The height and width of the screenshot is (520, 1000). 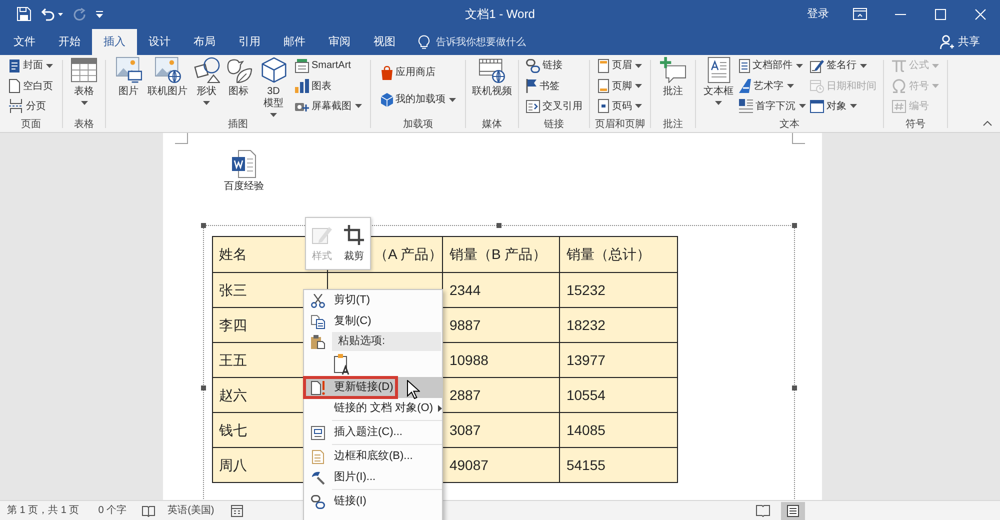 I want to click on menu-item: 链接(I), so click(x=373, y=501).